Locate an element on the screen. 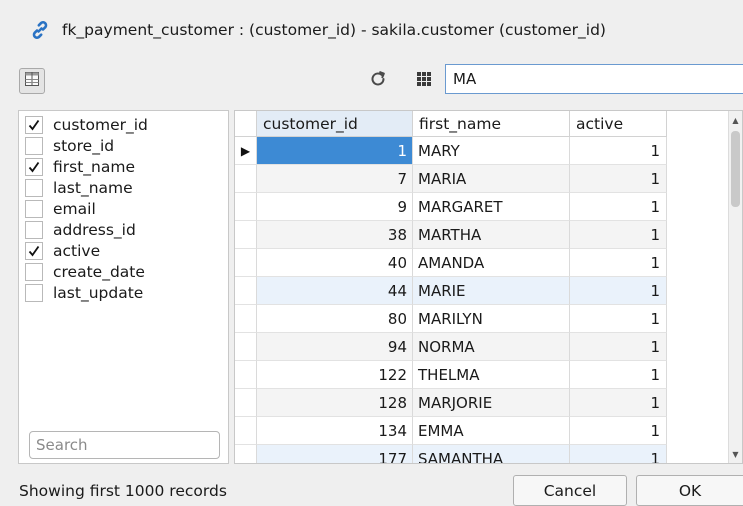 The height and width of the screenshot is (506, 743). column-search-input is located at coordinates (124, 445).